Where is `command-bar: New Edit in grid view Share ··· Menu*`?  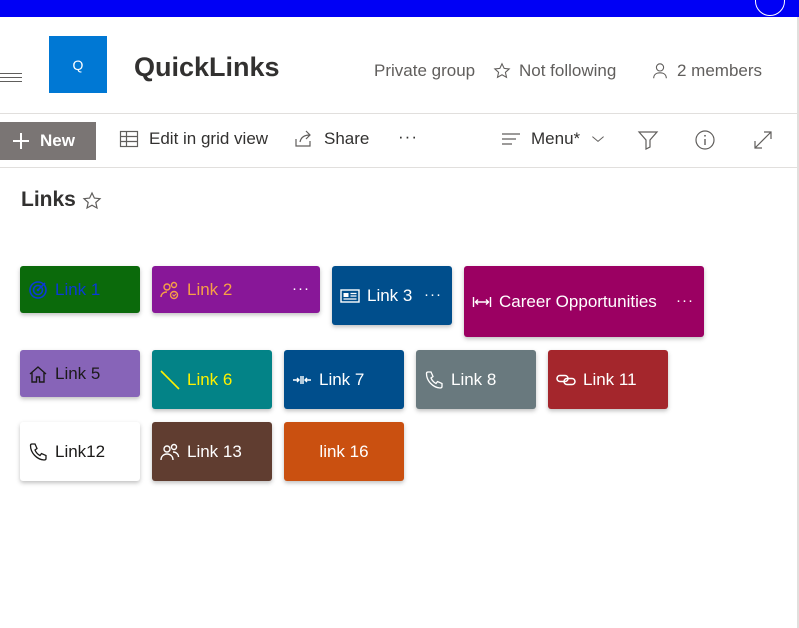 command-bar: New Edit in grid view Share ··· Menu* is located at coordinates (398, 141).